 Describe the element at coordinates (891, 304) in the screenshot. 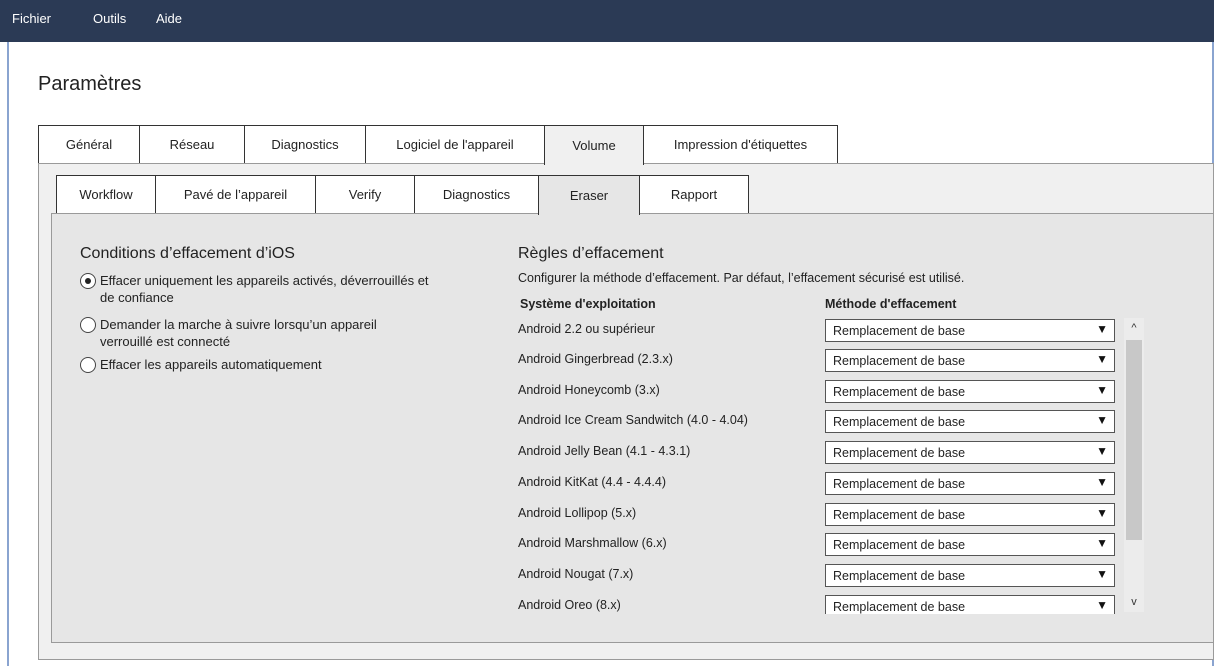

I see `column-header-method: Méthode d'effacement` at that location.